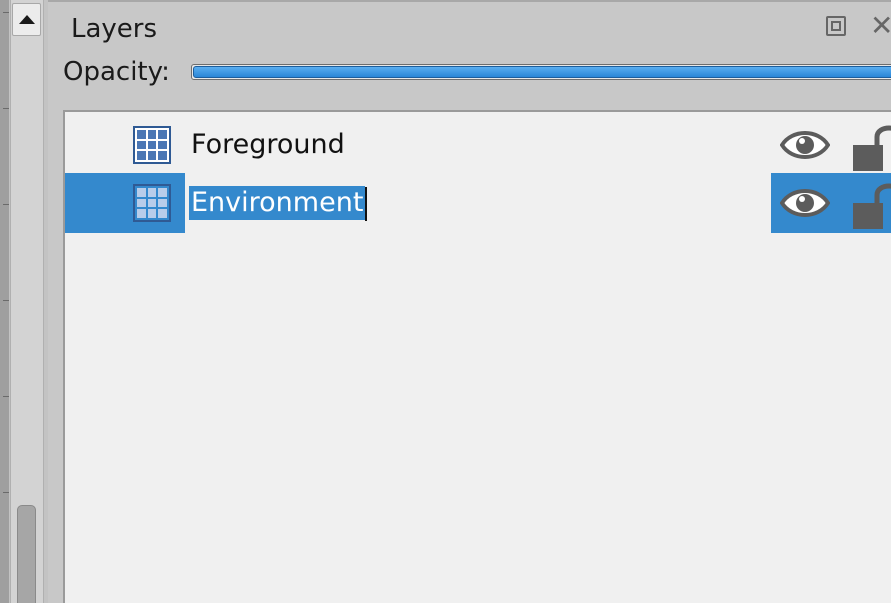  I want to click on arrow-up-icon, so click(27, 19).